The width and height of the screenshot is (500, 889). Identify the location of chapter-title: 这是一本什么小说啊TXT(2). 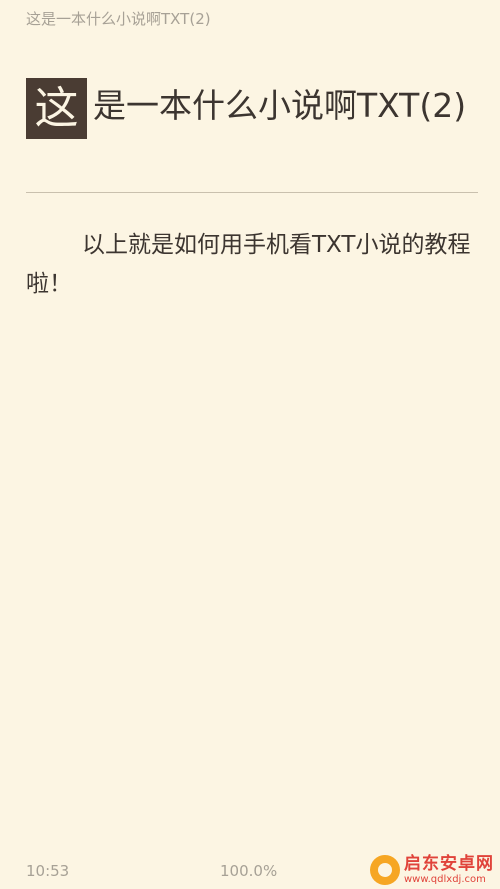
(252, 108).